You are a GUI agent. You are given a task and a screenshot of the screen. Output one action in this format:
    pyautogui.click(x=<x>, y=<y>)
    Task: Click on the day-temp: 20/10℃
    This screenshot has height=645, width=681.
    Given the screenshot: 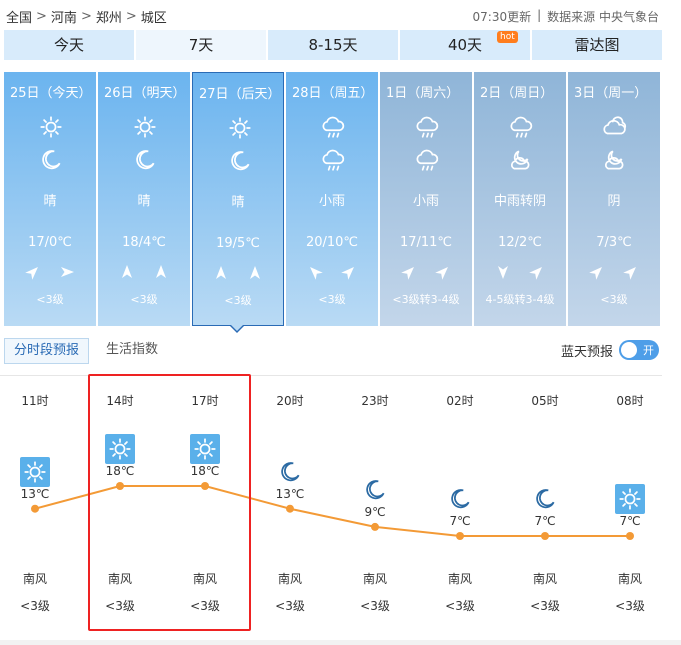 What is the action you would take?
    pyautogui.click(x=332, y=242)
    